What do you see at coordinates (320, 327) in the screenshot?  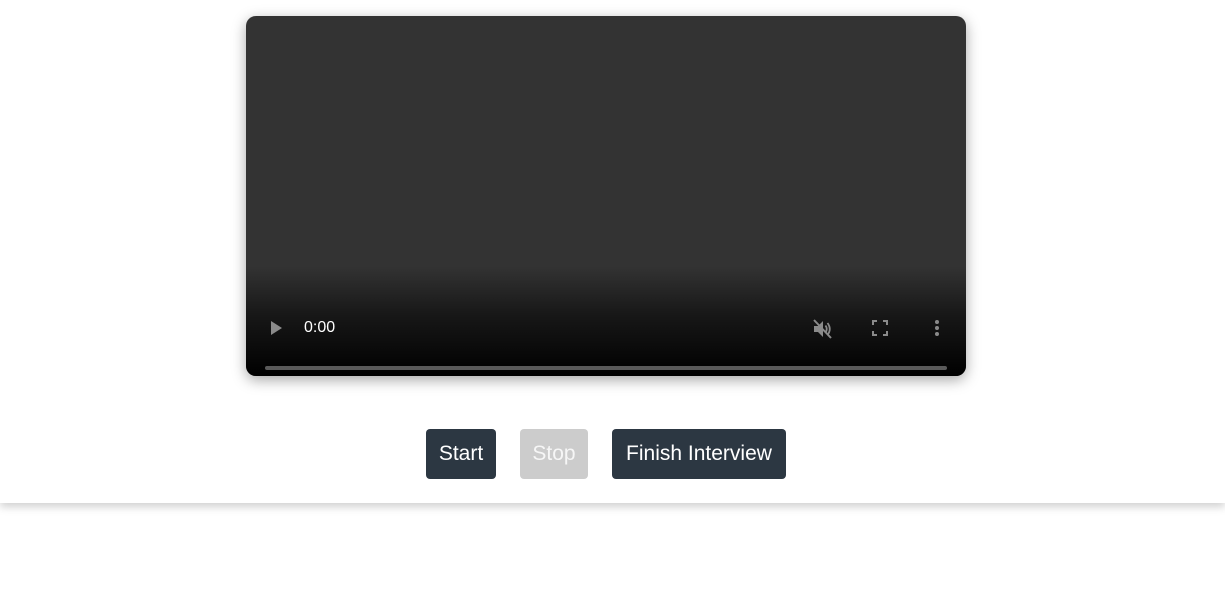 I see `current-time: 0:00` at bounding box center [320, 327].